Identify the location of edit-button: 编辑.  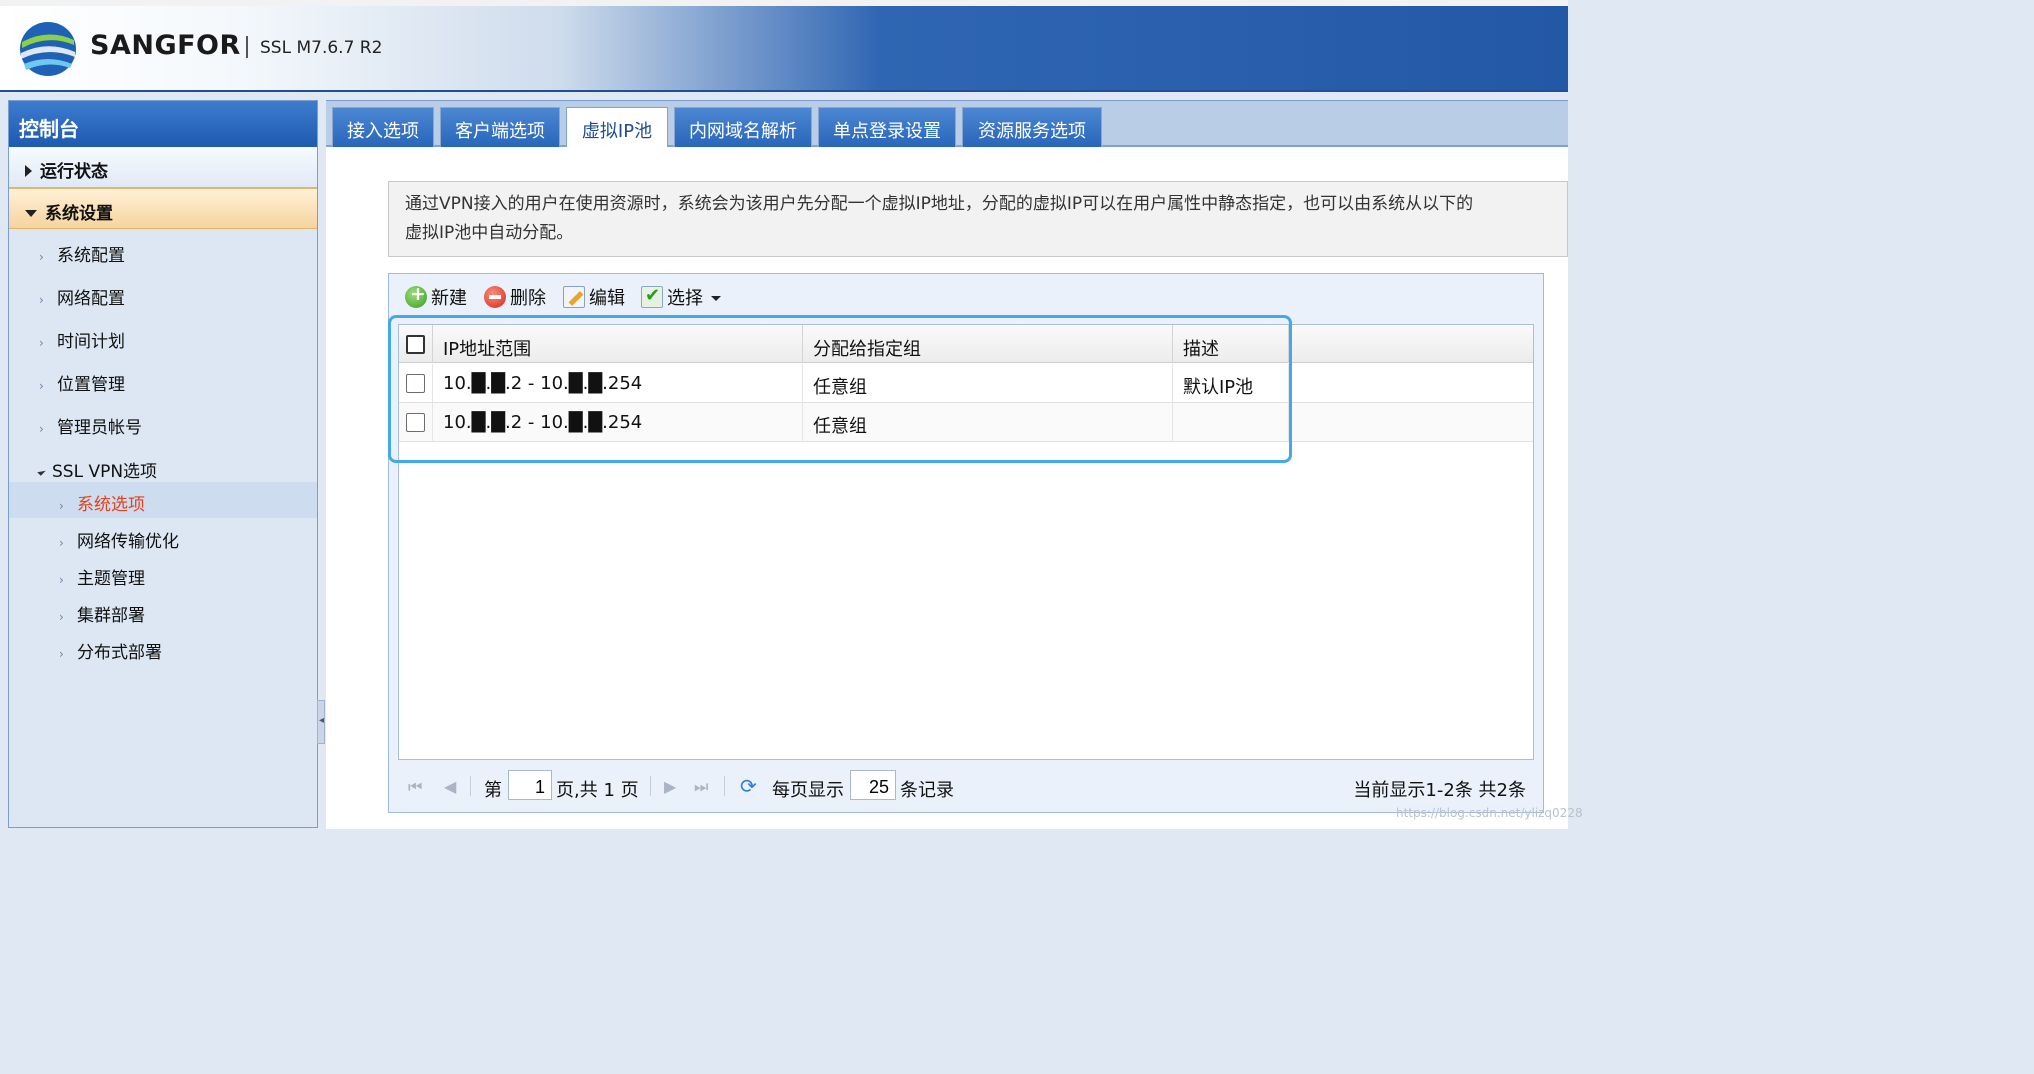
(594, 297).